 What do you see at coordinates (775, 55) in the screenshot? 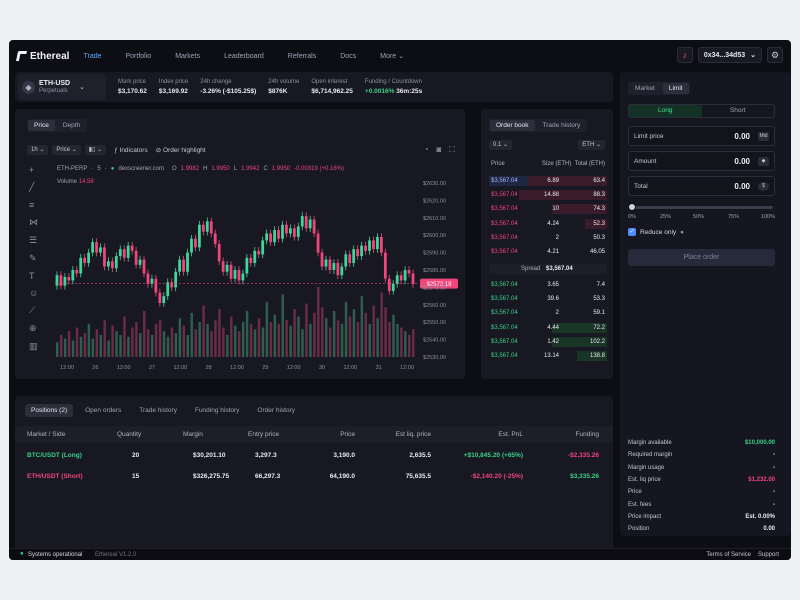
I see `settings-button: ⚙` at bounding box center [775, 55].